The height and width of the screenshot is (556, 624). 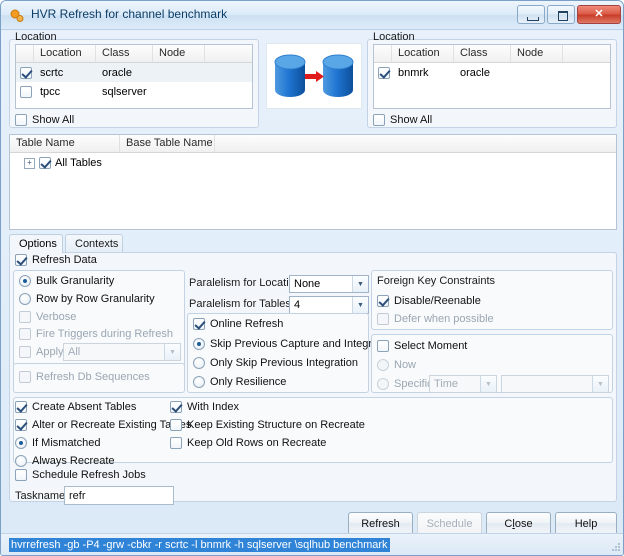 What do you see at coordinates (297, 305) in the screenshot?
I see `parallelism-tables-value: 4` at bounding box center [297, 305].